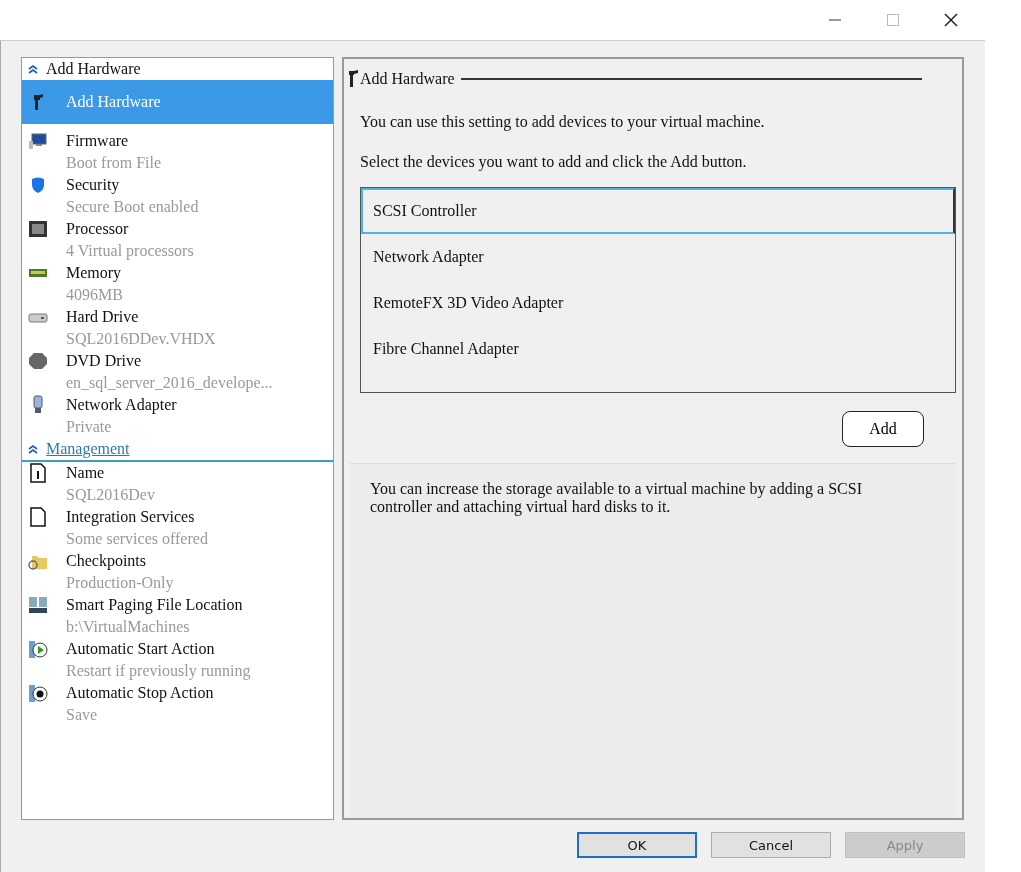  I want to click on item-name: Smart Paging File Location, so click(155, 605).